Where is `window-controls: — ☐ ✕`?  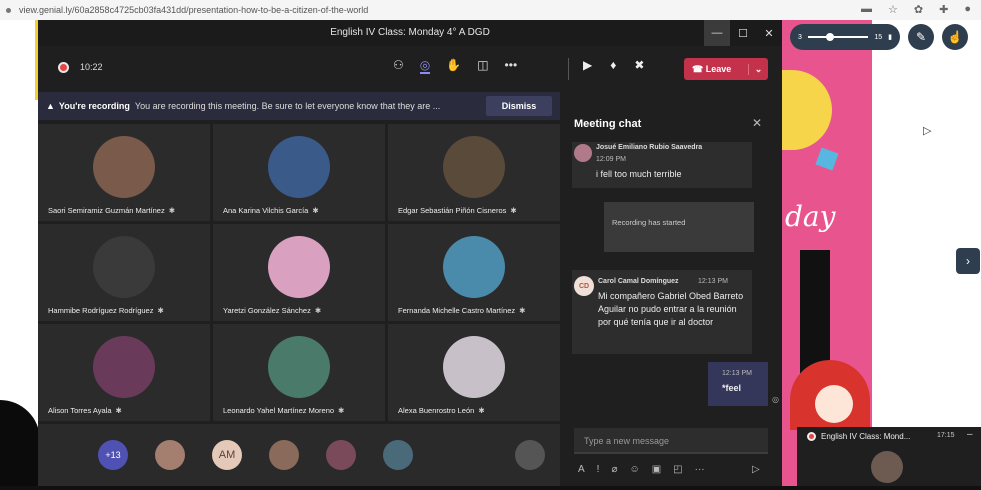 window-controls: — ☐ ✕ is located at coordinates (743, 33).